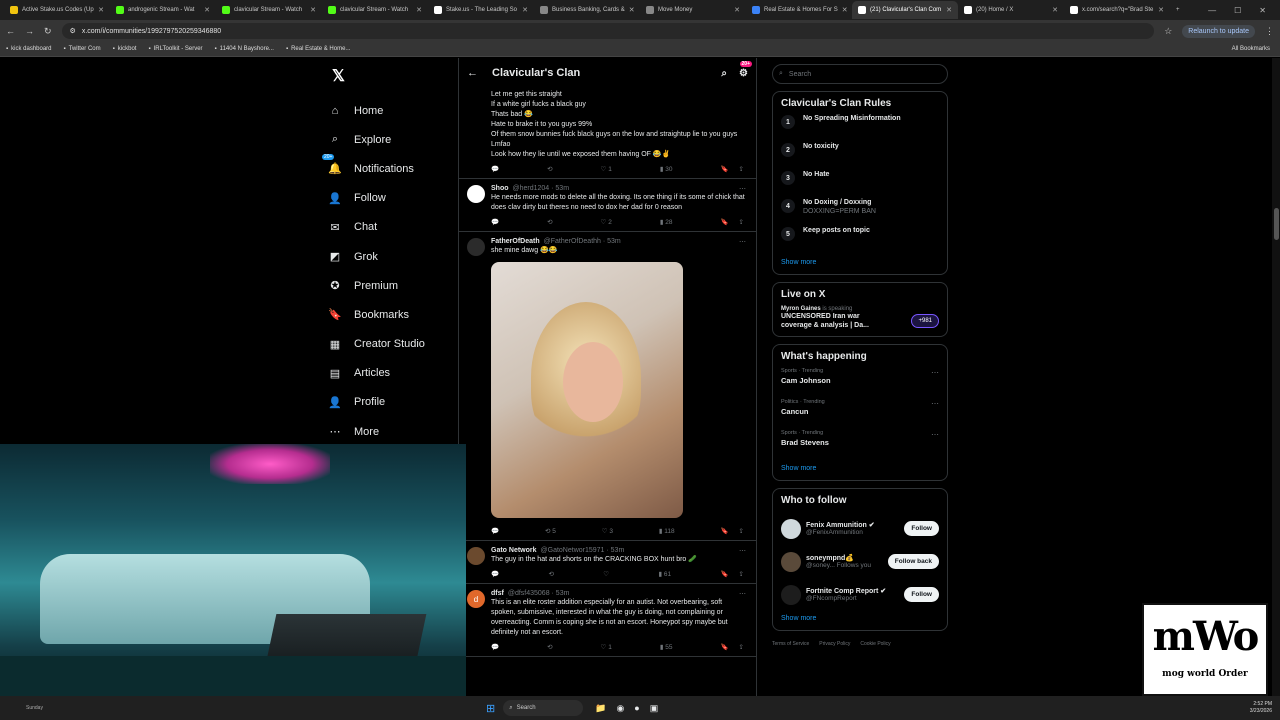 The height and width of the screenshot is (720, 1280). Describe the element at coordinates (860, 129) in the screenshot. I see `community-rule: 1 No Spreading Misinformation` at that location.